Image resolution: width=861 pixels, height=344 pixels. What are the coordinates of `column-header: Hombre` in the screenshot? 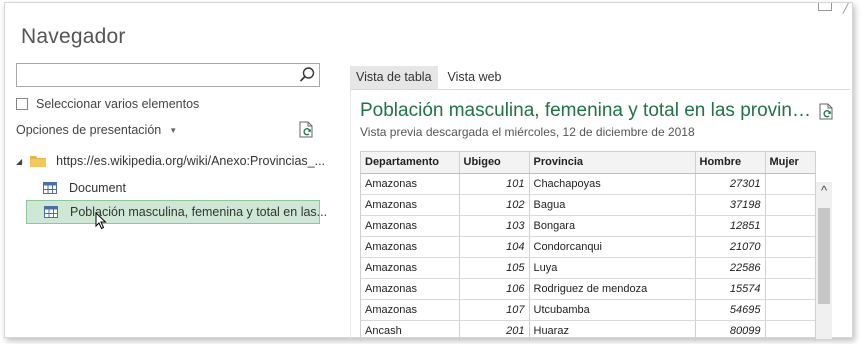 It's located at (730, 163).